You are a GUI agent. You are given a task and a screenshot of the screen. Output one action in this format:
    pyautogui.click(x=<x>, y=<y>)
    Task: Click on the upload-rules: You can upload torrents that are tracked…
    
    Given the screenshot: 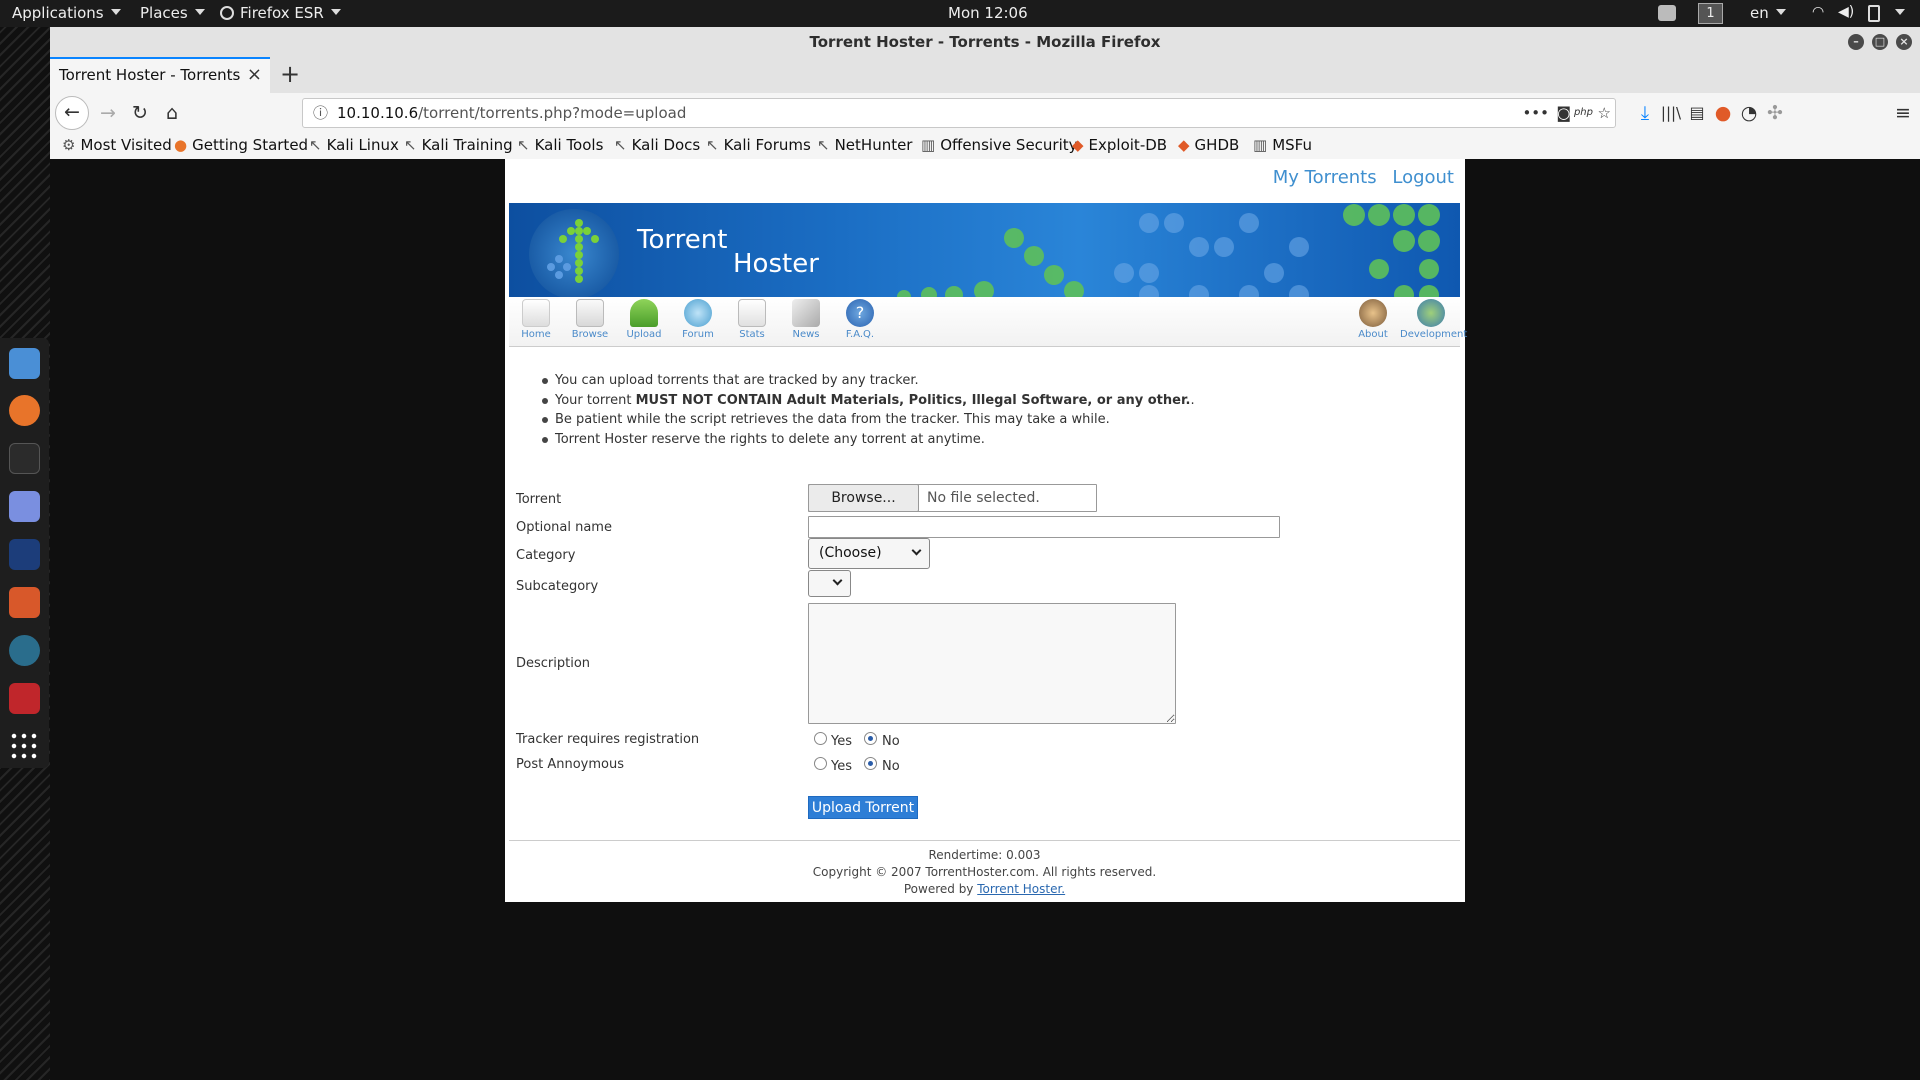 What is the action you would take?
    pyautogui.click(x=868, y=412)
    